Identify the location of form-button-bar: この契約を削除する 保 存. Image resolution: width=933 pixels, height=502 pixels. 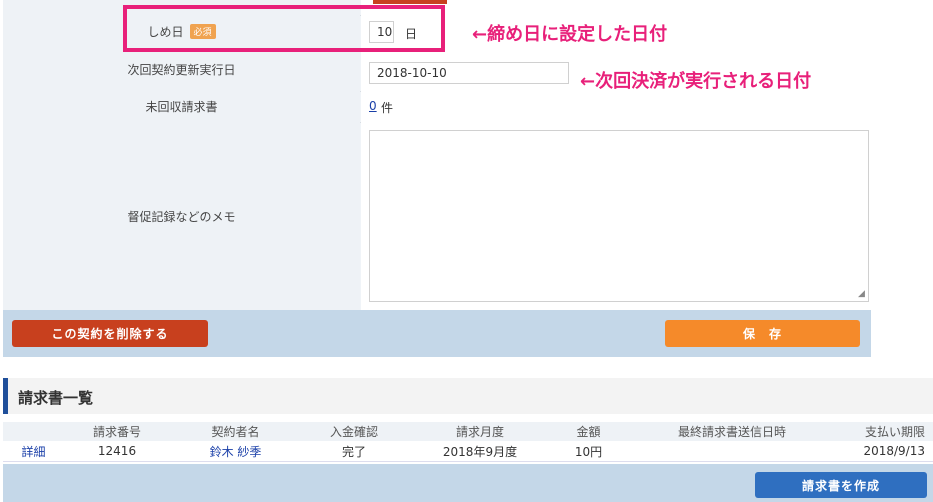
(437, 333).